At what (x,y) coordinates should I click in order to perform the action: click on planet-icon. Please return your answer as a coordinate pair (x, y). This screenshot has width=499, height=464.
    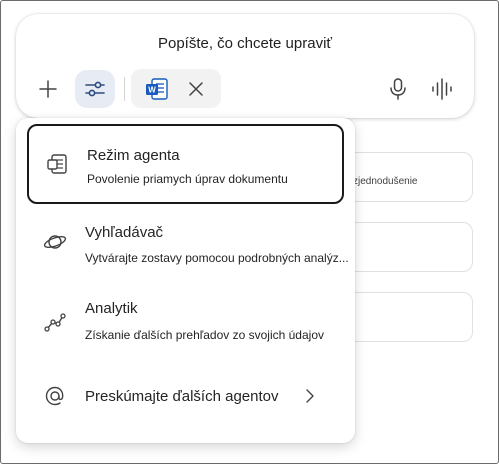
    Looking at the image, I should click on (55, 242).